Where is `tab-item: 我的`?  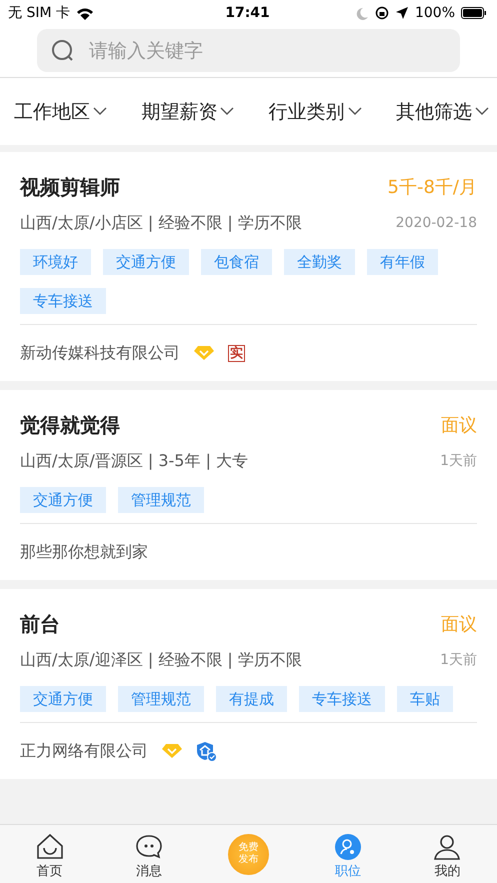
tab-item: 我的 is located at coordinates (447, 854).